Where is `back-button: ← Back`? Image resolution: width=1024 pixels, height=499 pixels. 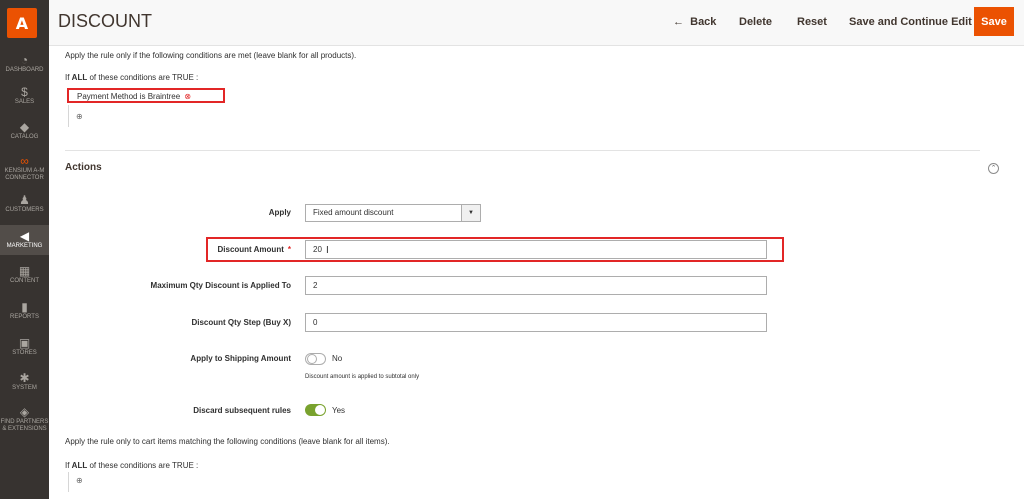 back-button: ← Back is located at coordinates (694, 22).